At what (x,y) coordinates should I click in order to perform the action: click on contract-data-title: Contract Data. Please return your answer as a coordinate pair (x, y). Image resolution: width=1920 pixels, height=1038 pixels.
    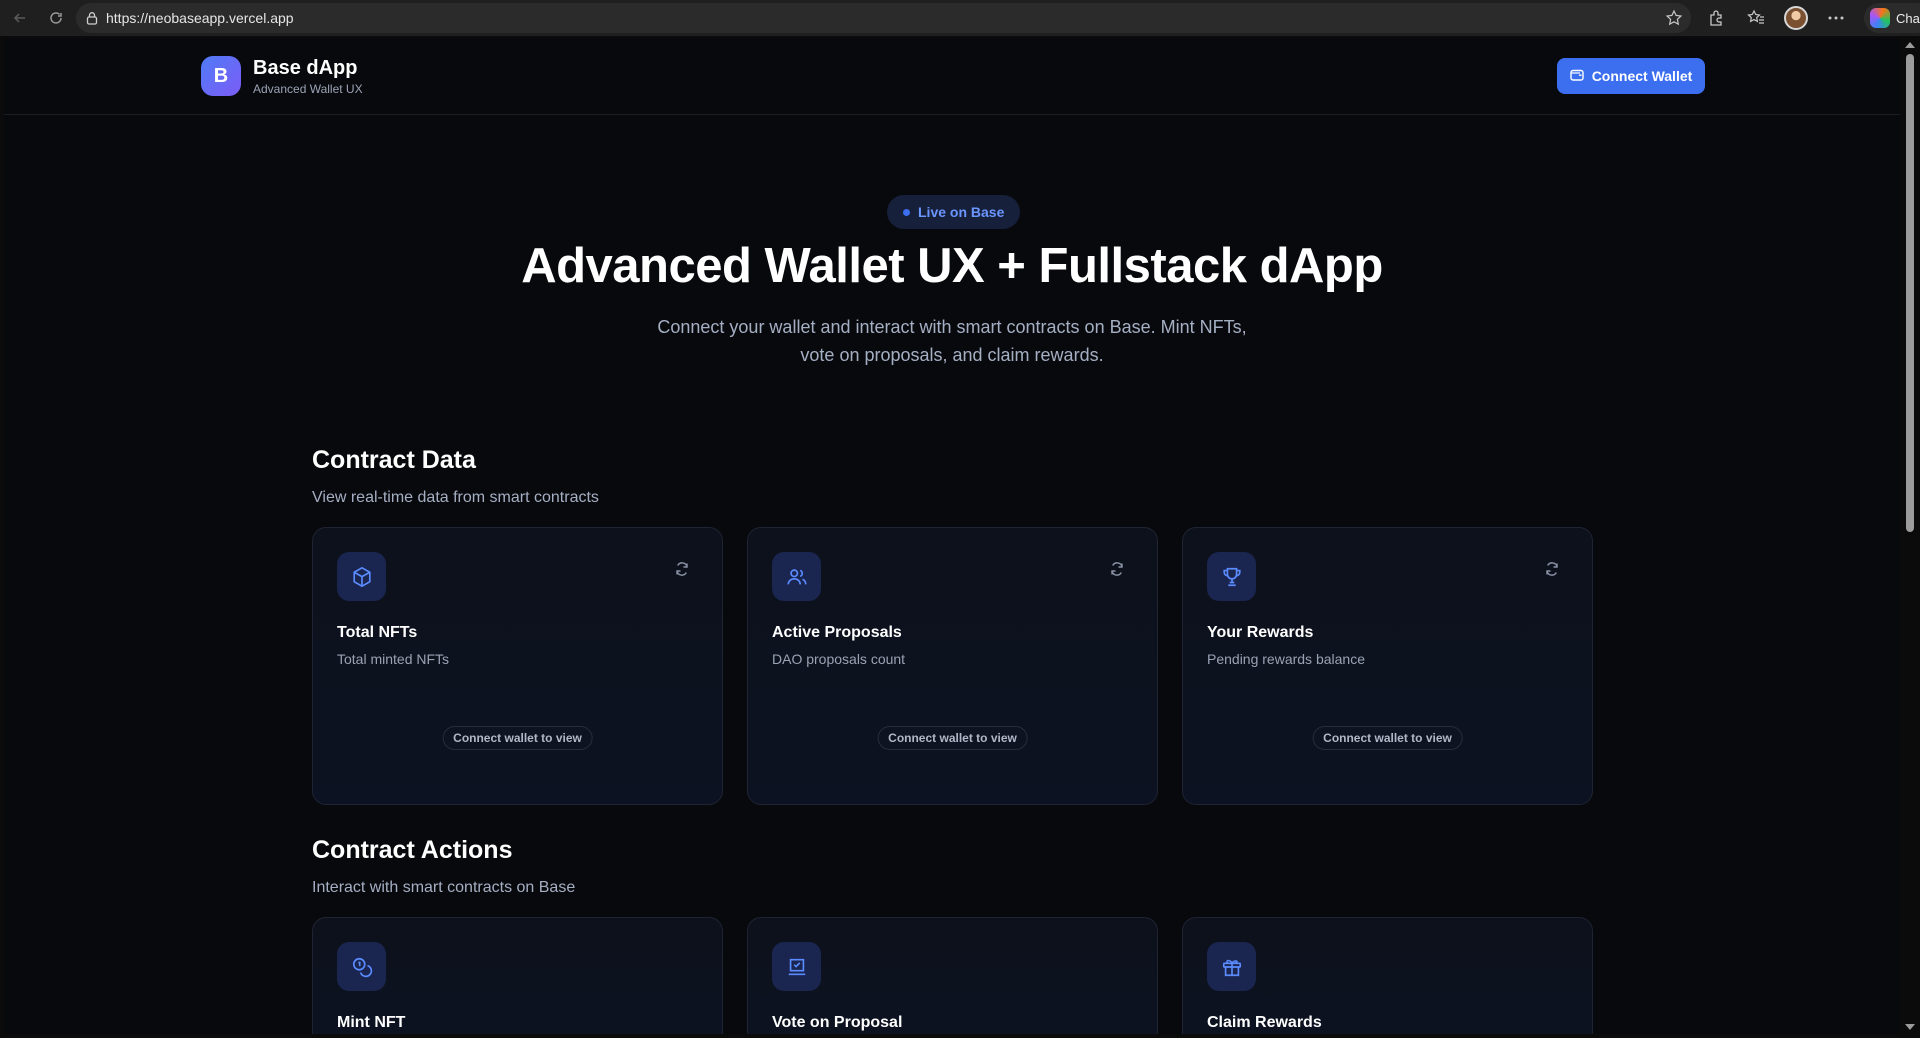
    Looking at the image, I should click on (394, 460).